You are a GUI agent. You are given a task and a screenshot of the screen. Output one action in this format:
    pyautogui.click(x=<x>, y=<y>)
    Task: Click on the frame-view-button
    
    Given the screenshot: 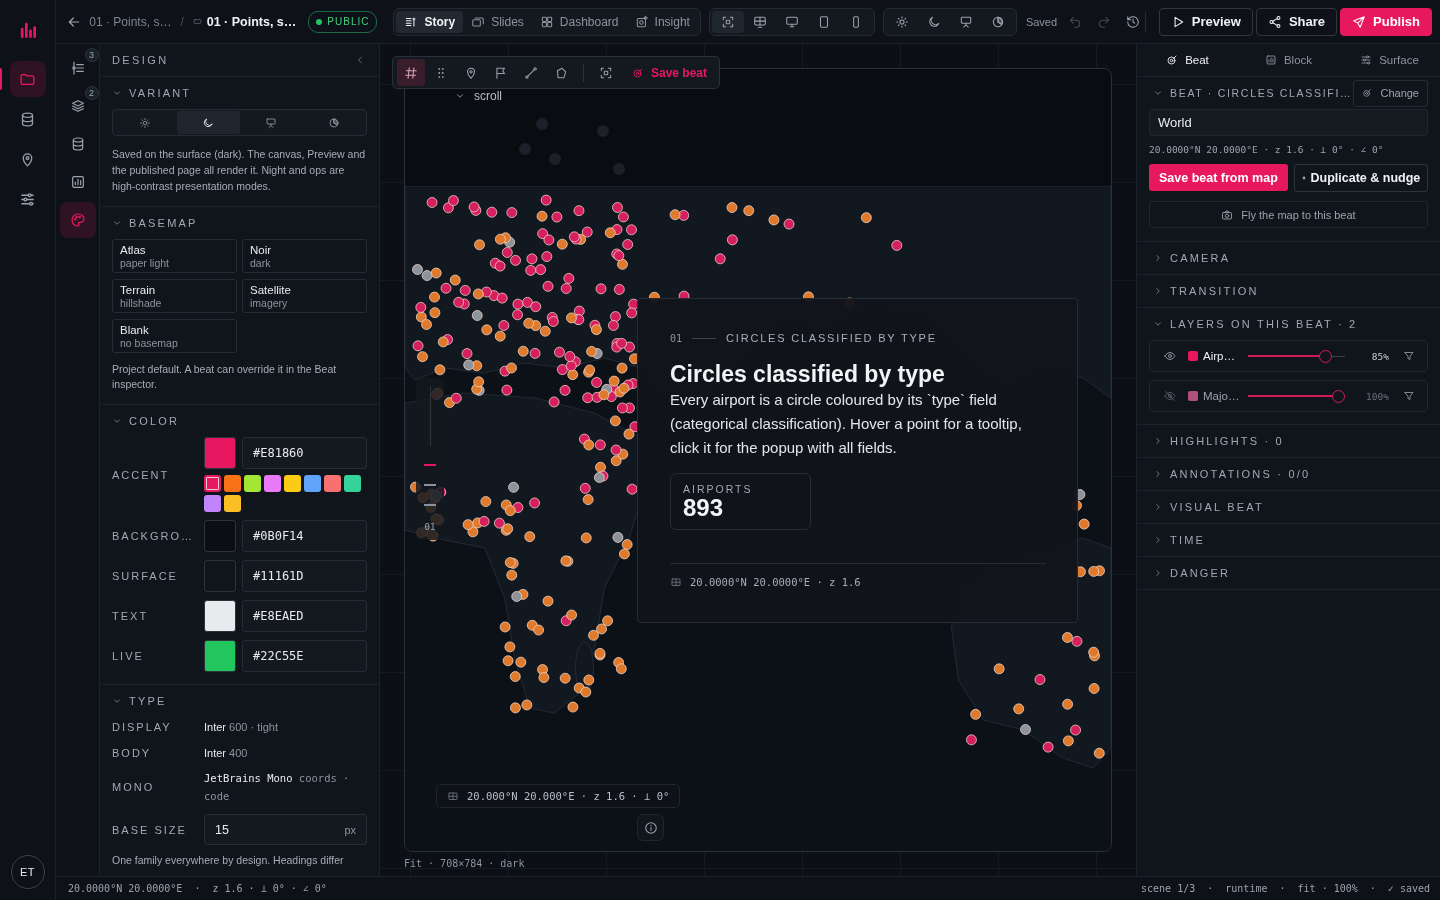 What is the action you would take?
    pyautogui.click(x=727, y=21)
    